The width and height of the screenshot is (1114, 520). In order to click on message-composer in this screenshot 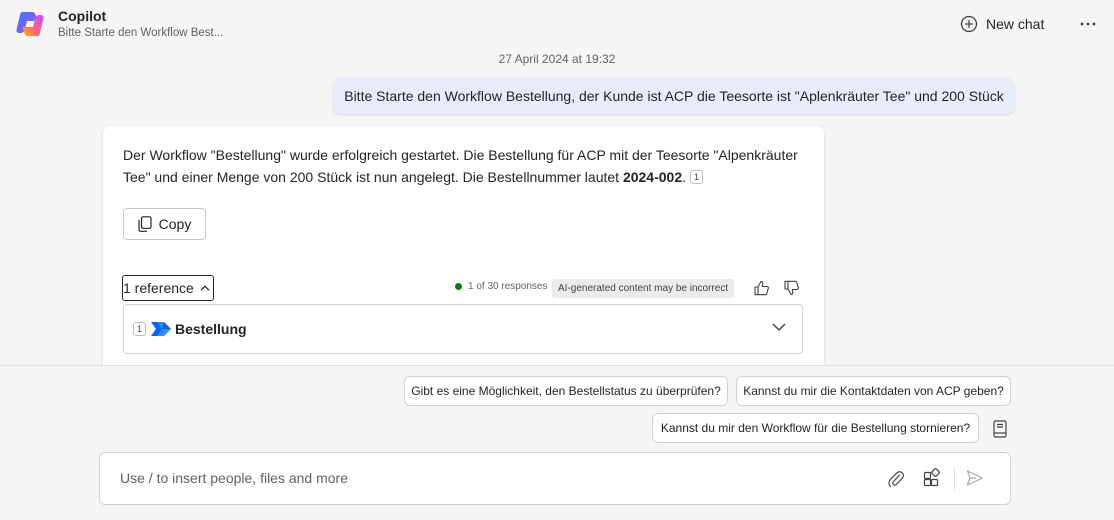, I will do `click(555, 478)`.